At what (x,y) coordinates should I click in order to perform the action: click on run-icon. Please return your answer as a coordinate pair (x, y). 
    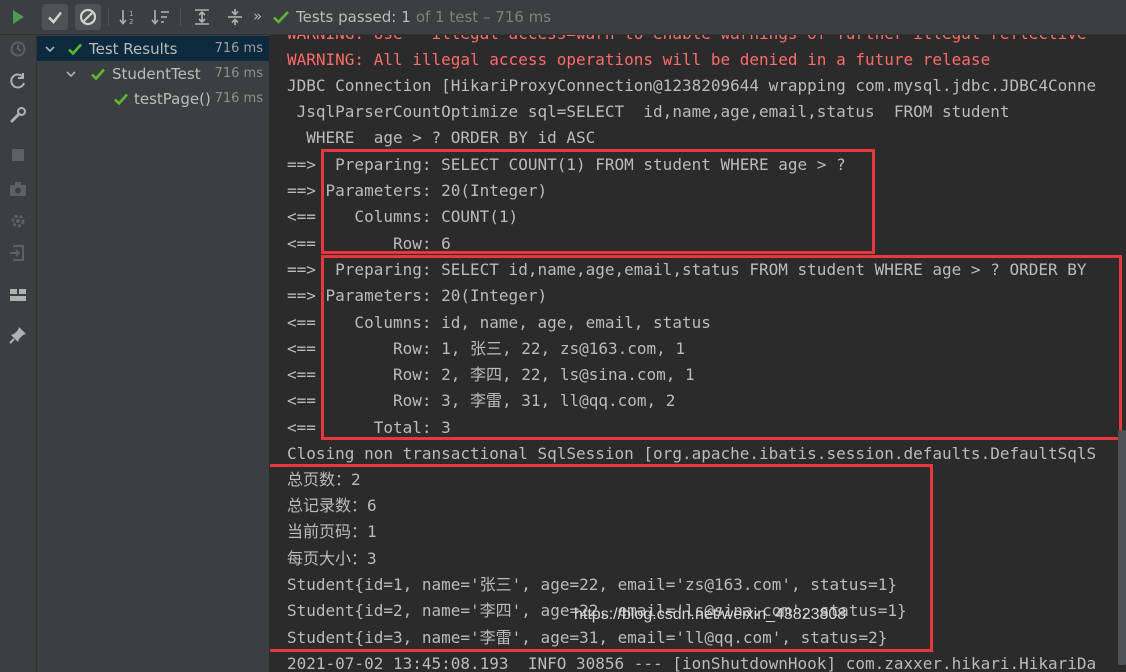
    Looking at the image, I should click on (18, 17).